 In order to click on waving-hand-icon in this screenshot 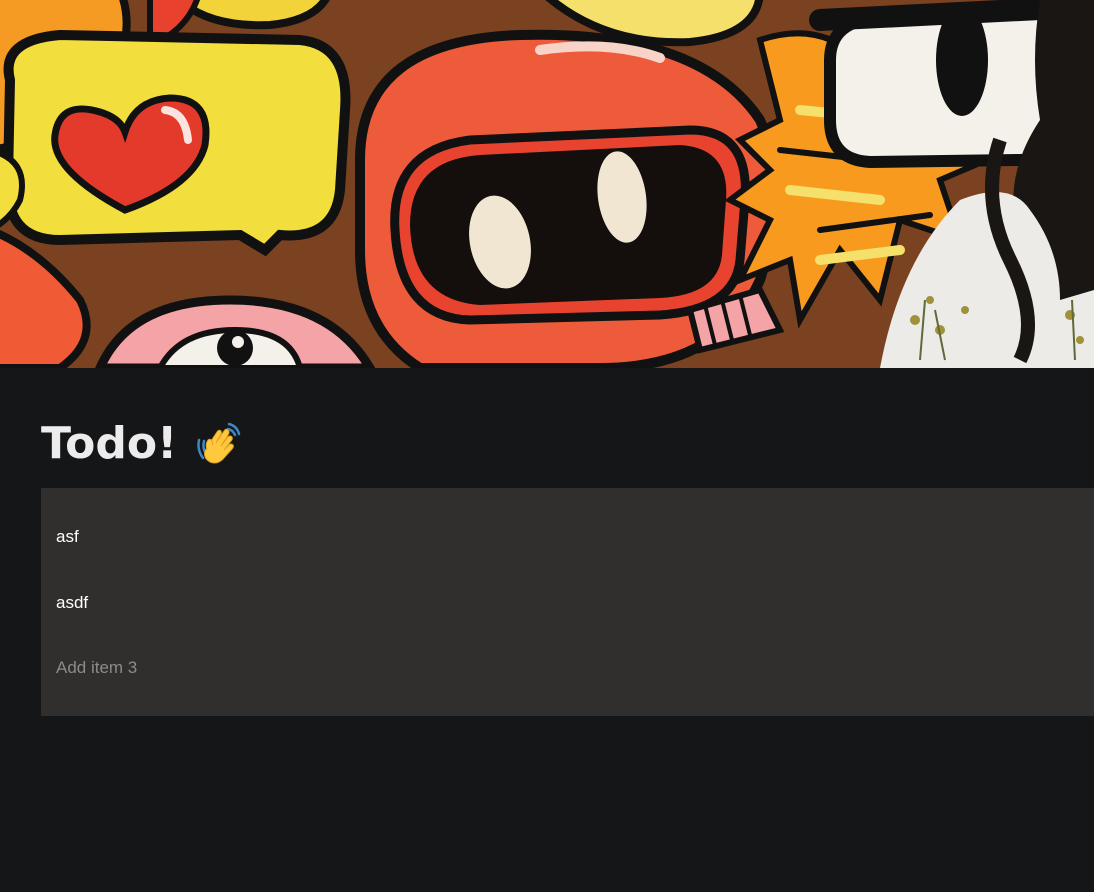, I will do `click(219, 444)`.